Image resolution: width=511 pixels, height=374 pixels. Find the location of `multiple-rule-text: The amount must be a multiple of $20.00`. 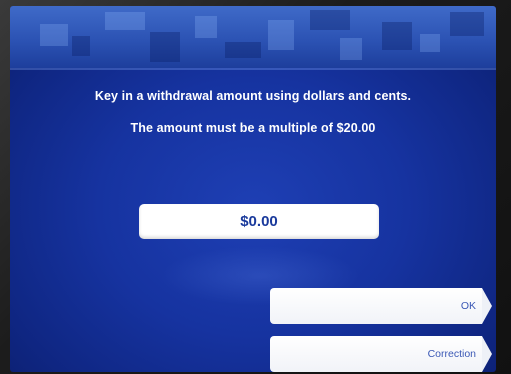

multiple-rule-text: The amount must be a multiple of $20.00 is located at coordinates (253, 128).